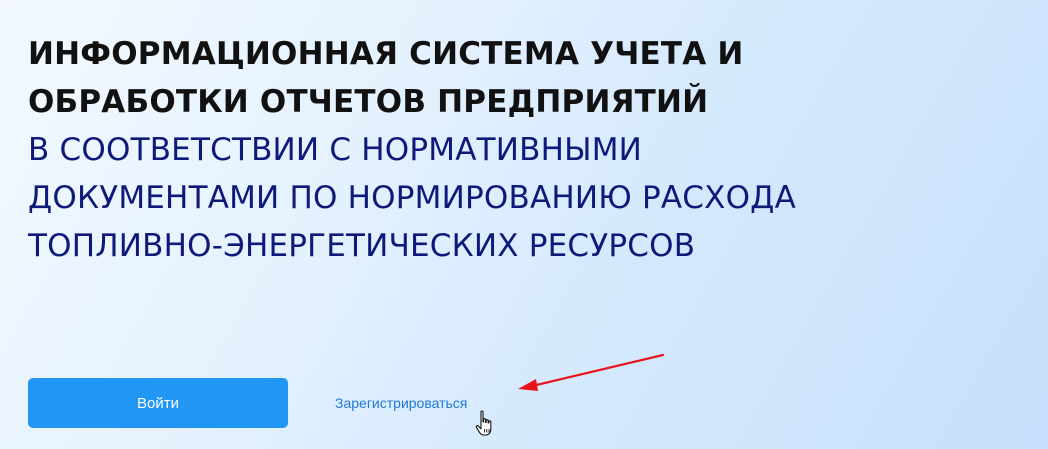  What do you see at coordinates (362, 246) in the screenshot?
I see `subtitle-line-3: ТОПЛИВНО-ЭНЕРГЕТИЧЕСКИХ РЕСУРСОВ` at bounding box center [362, 246].